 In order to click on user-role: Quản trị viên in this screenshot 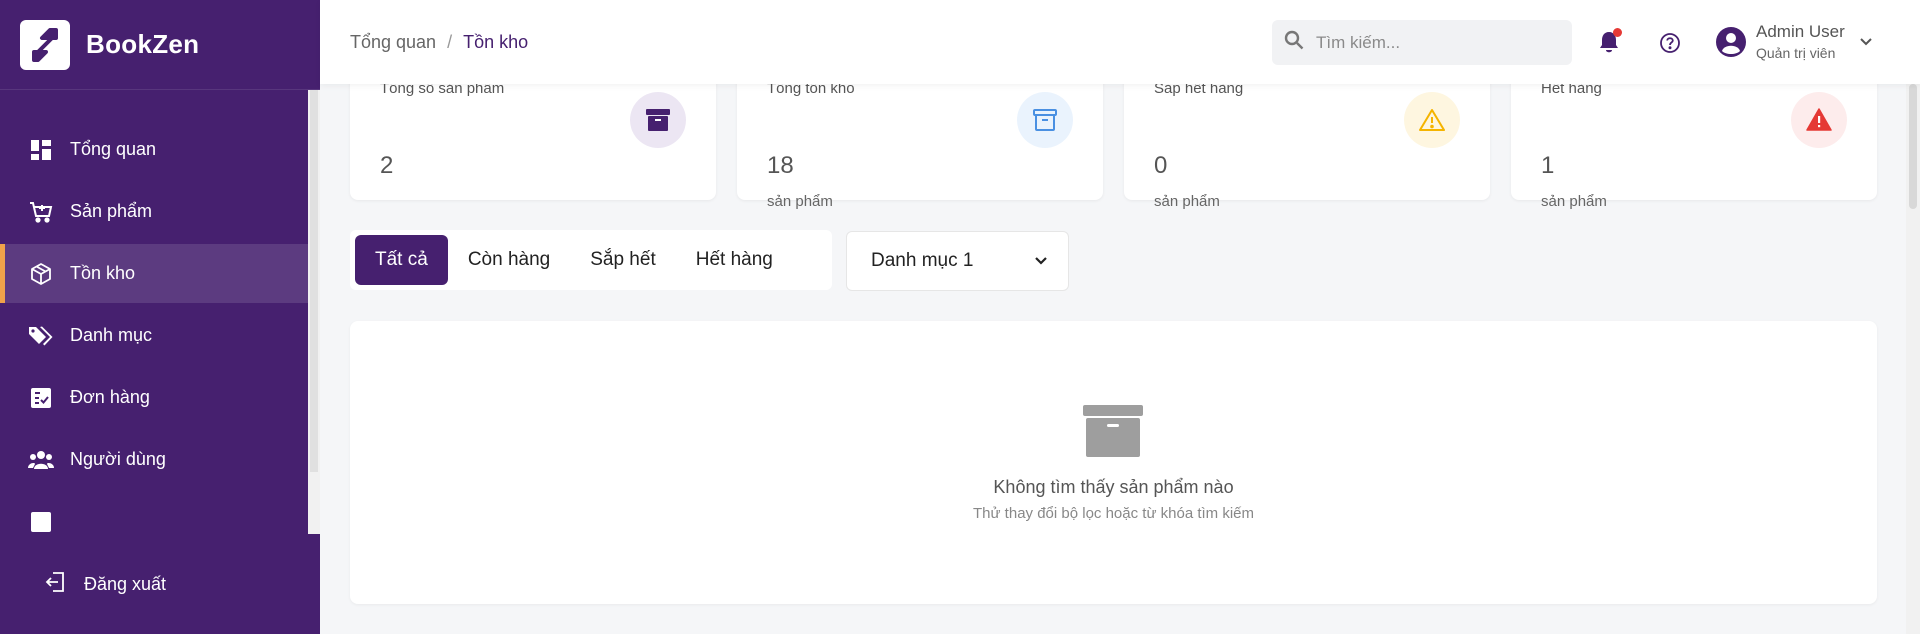, I will do `click(1796, 53)`.